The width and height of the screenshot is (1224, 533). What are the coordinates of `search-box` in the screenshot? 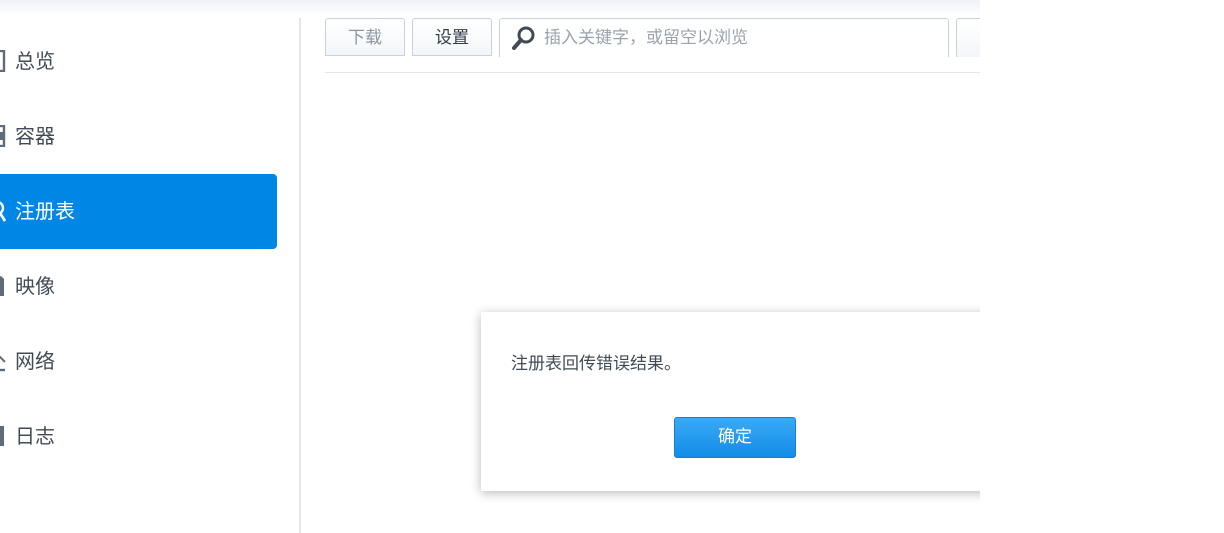 It's located at (724, 37).